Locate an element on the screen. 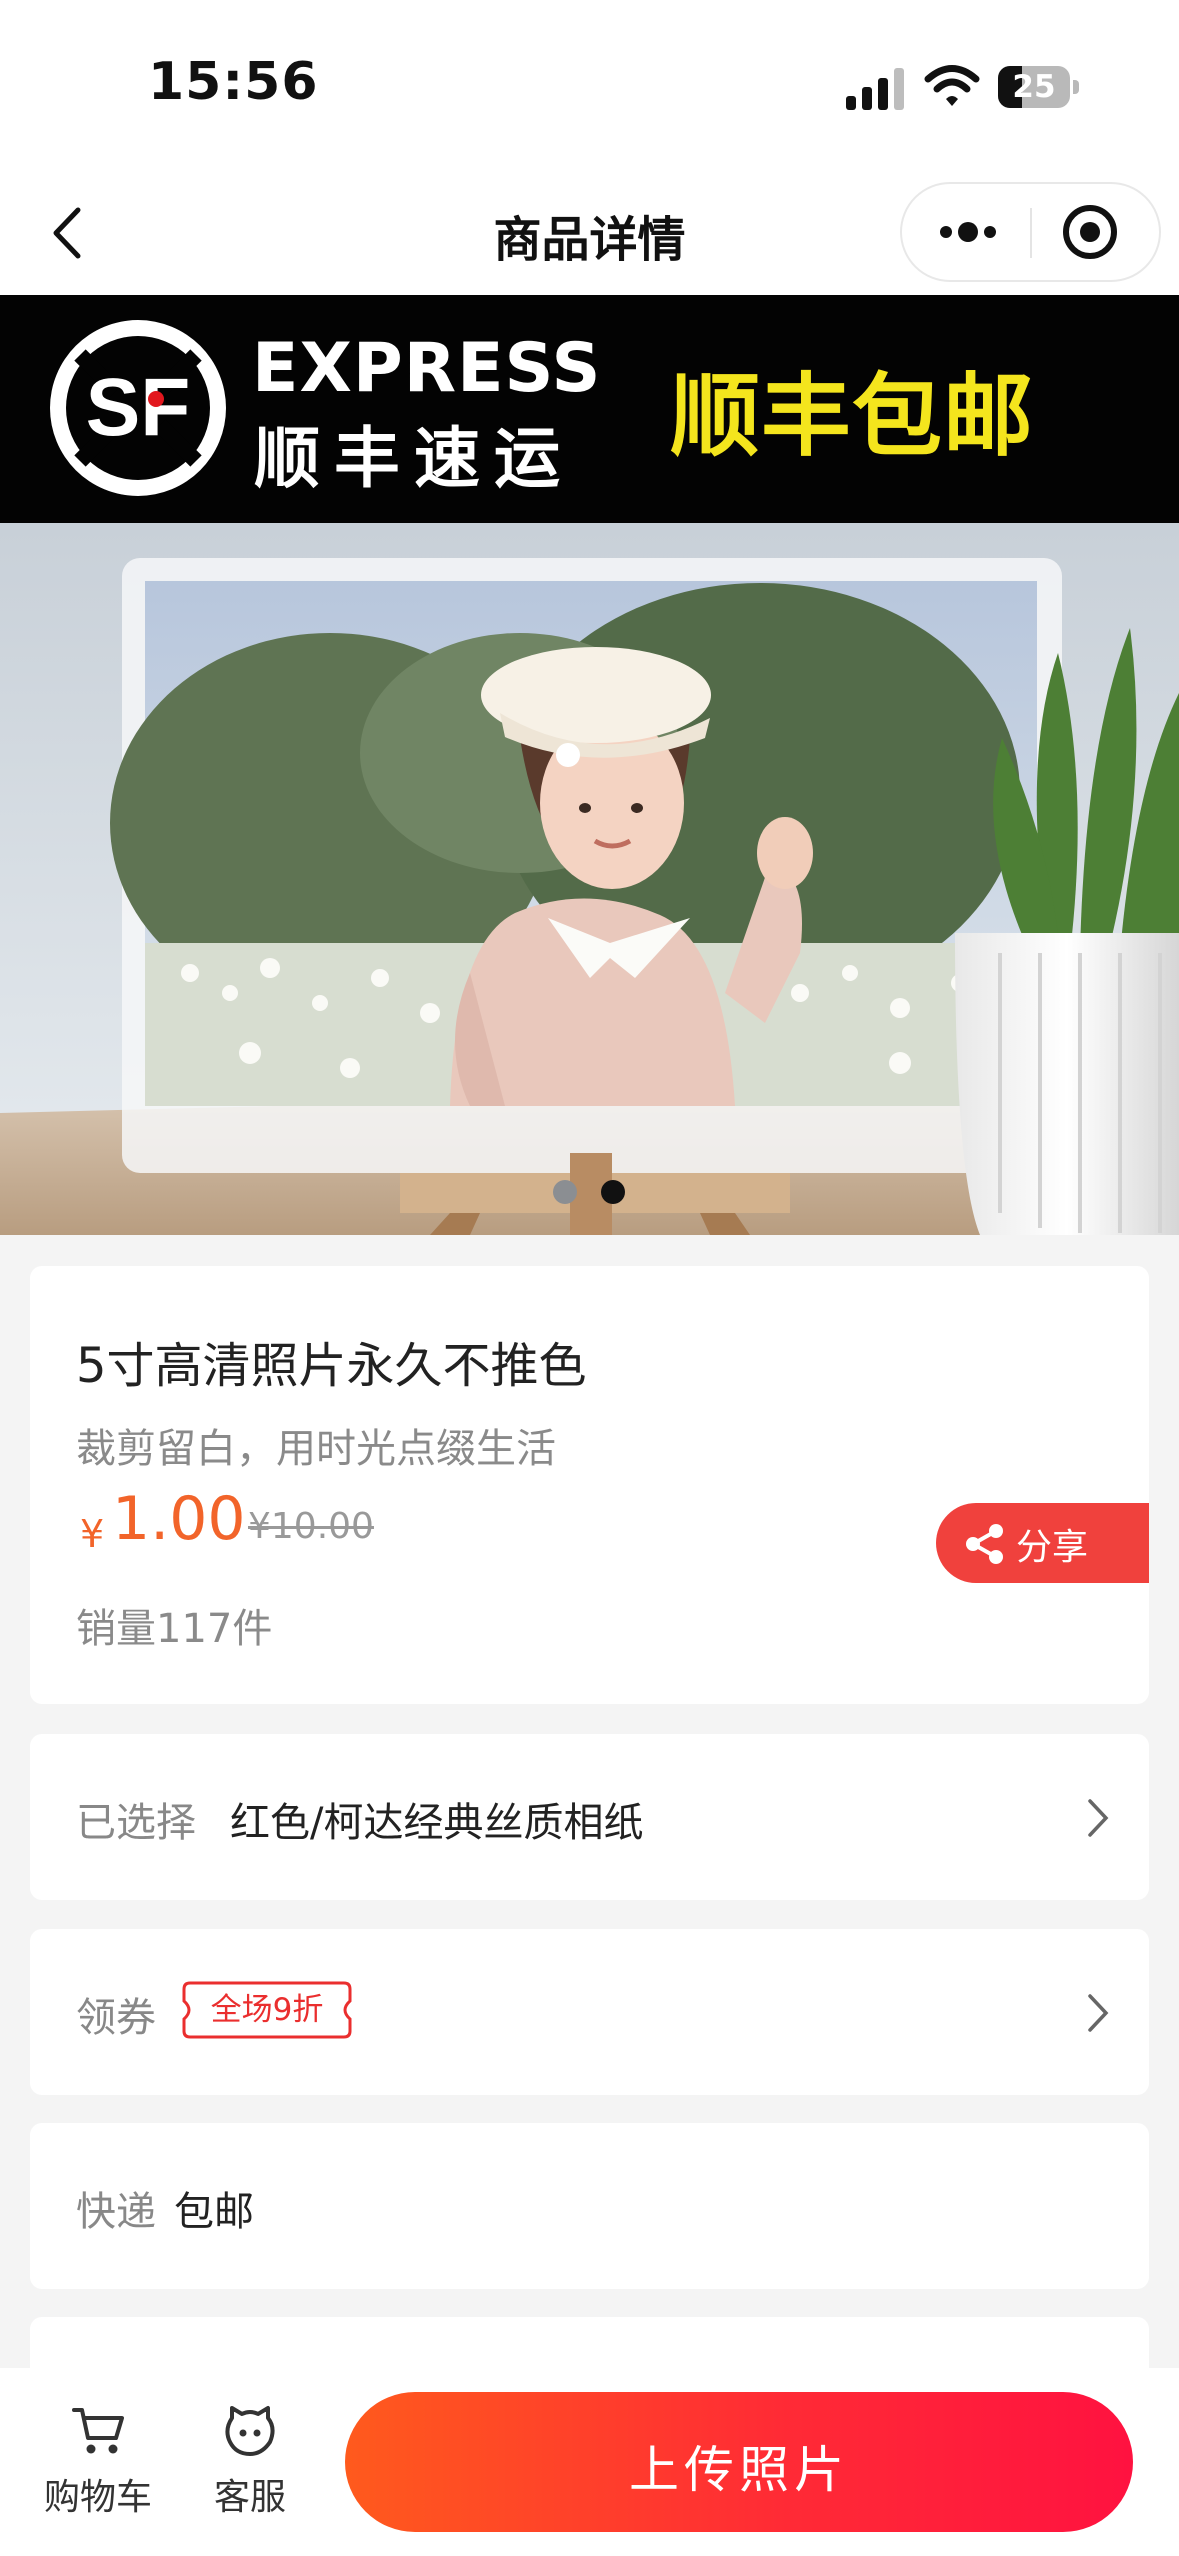 The image size is (1179, 2556). upload-photo-button: 上传照片 is located at coordinates (739, 2462).